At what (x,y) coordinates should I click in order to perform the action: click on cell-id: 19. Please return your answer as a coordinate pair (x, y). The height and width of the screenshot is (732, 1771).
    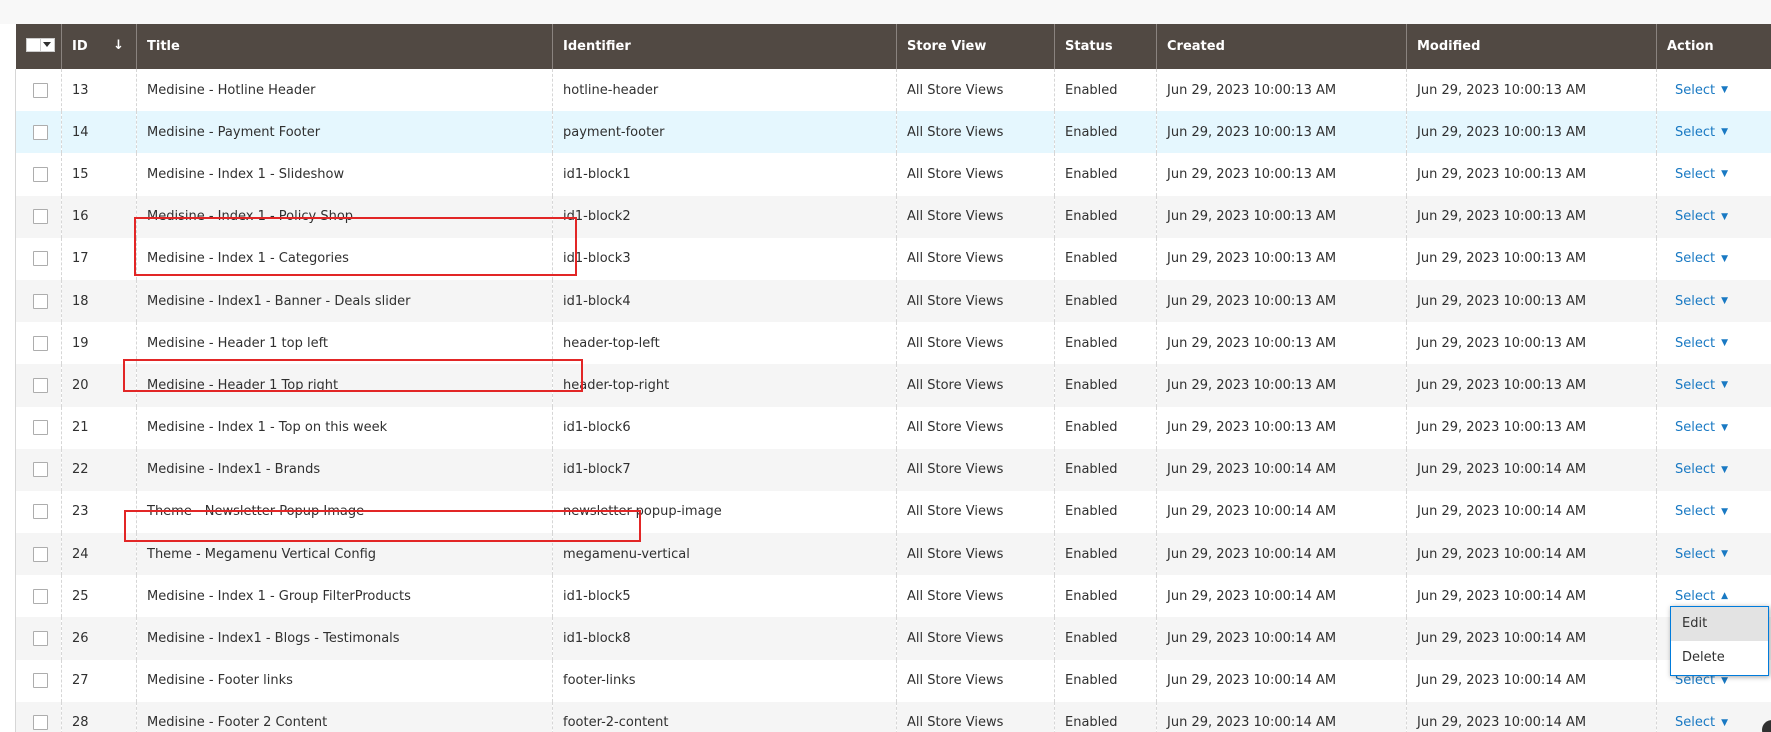
    Looking at the image, I should click on (99, 343).